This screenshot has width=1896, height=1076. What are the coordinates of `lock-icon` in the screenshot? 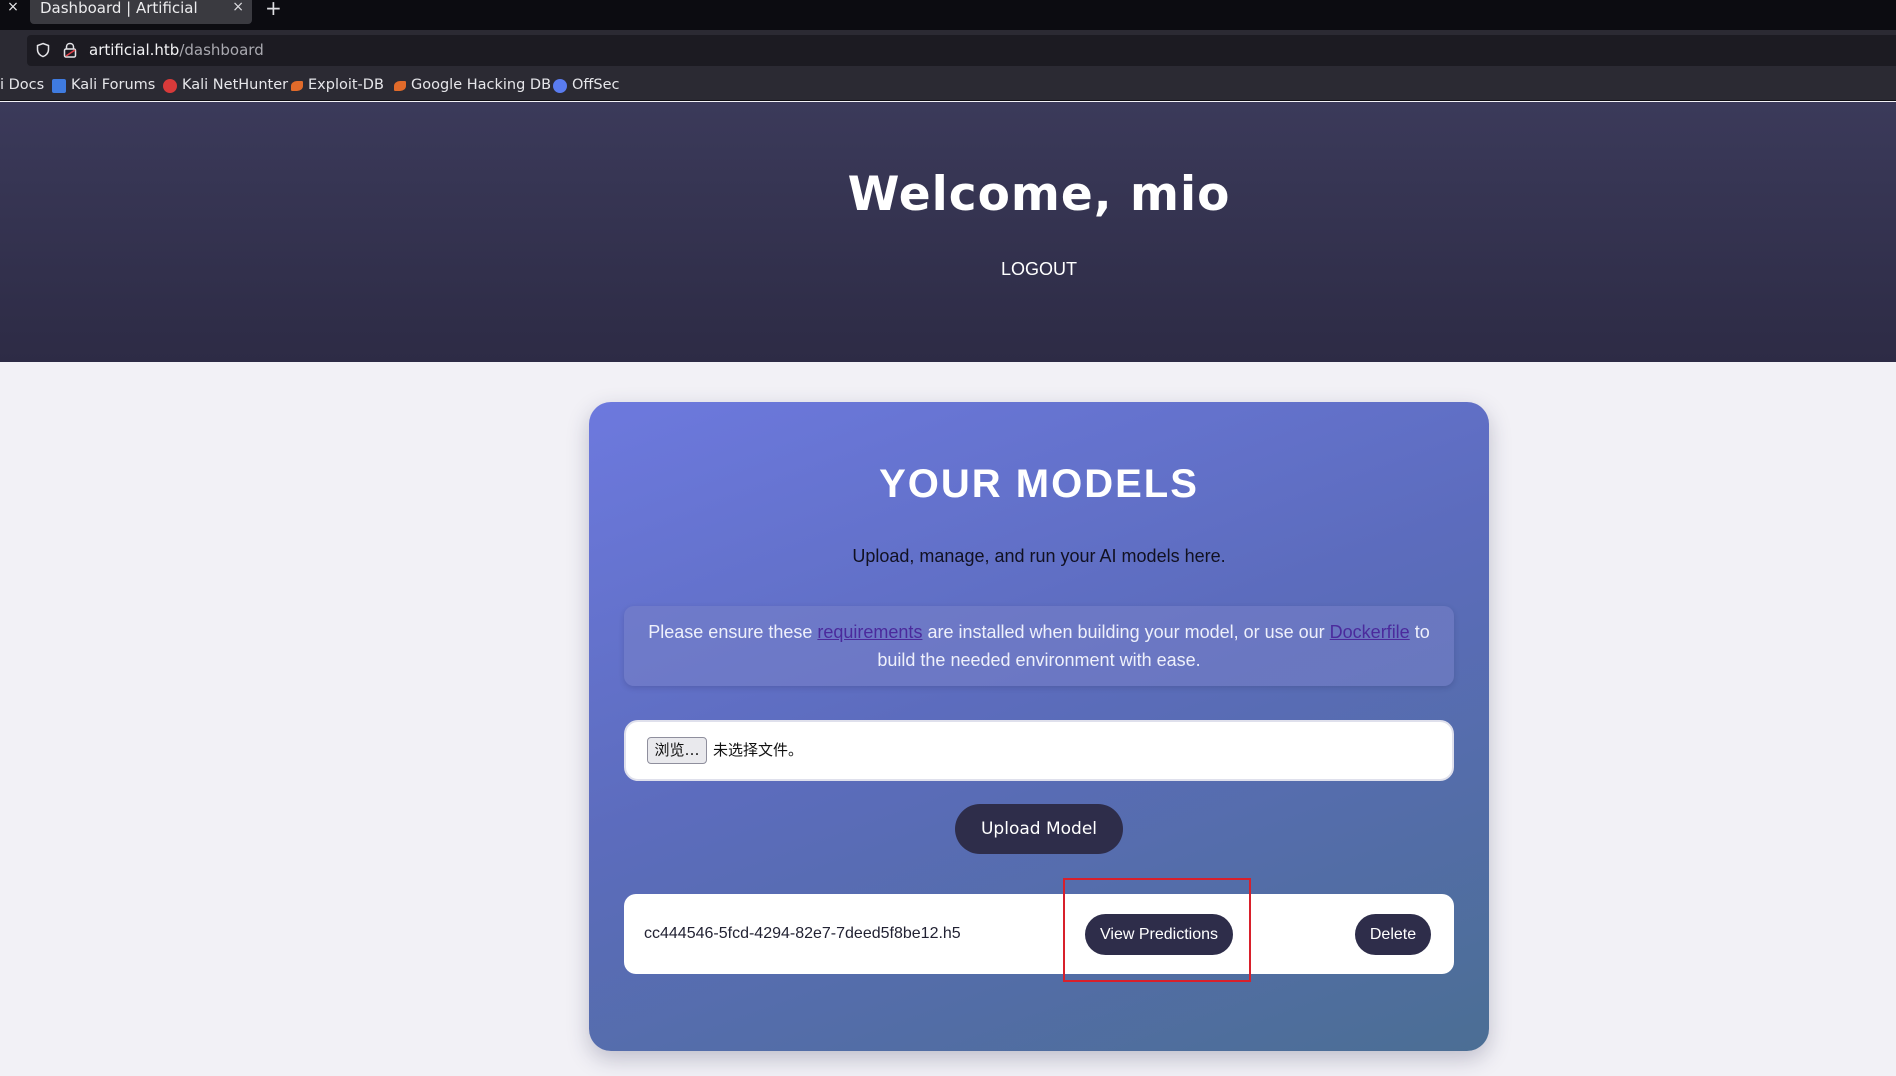 It's located at (70, 50).